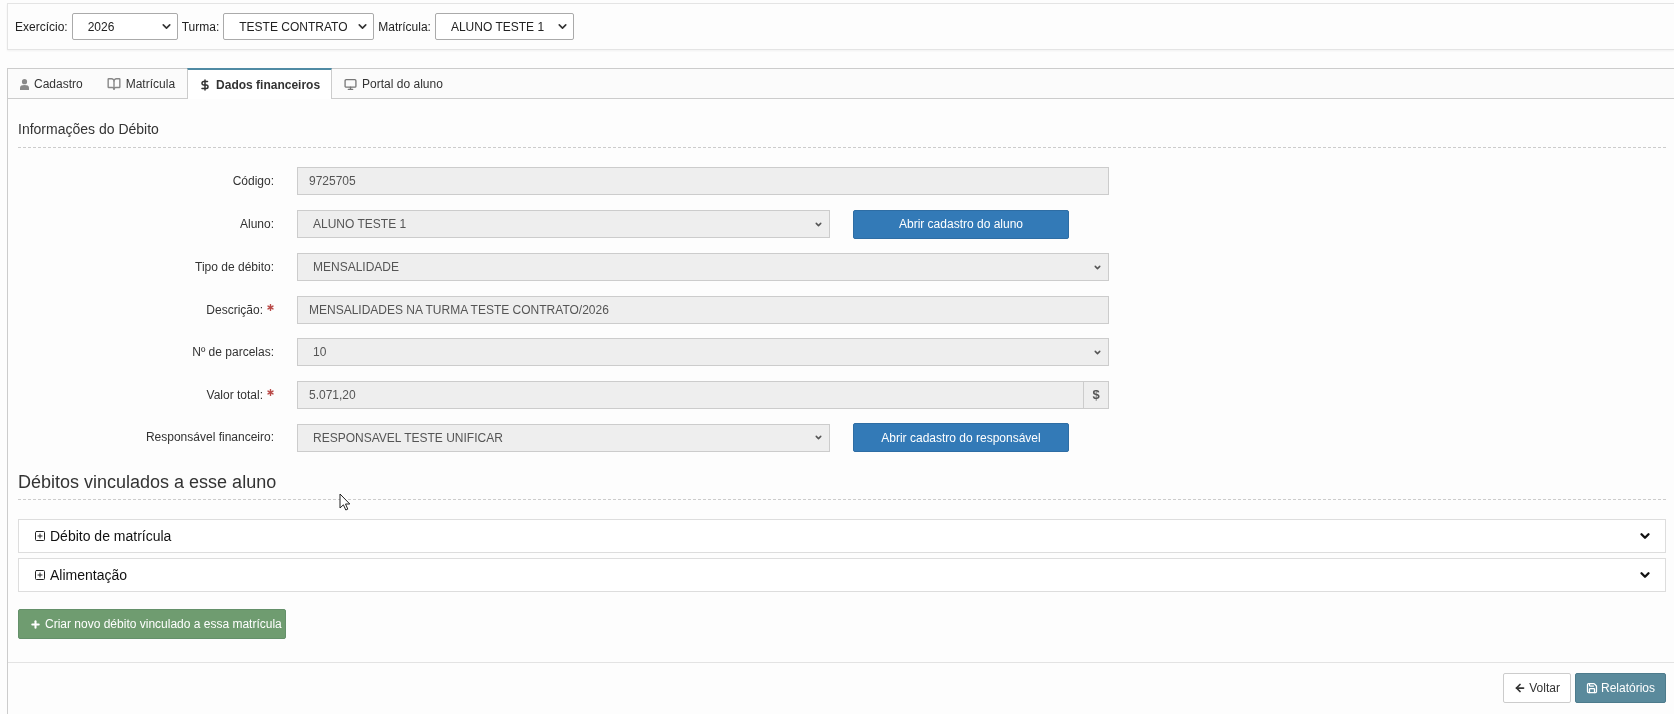 The height and width of the screenshot is (714, 1674). I want to click on filter-dropdown: ALUNO TESTE 1, so click(504, 26).